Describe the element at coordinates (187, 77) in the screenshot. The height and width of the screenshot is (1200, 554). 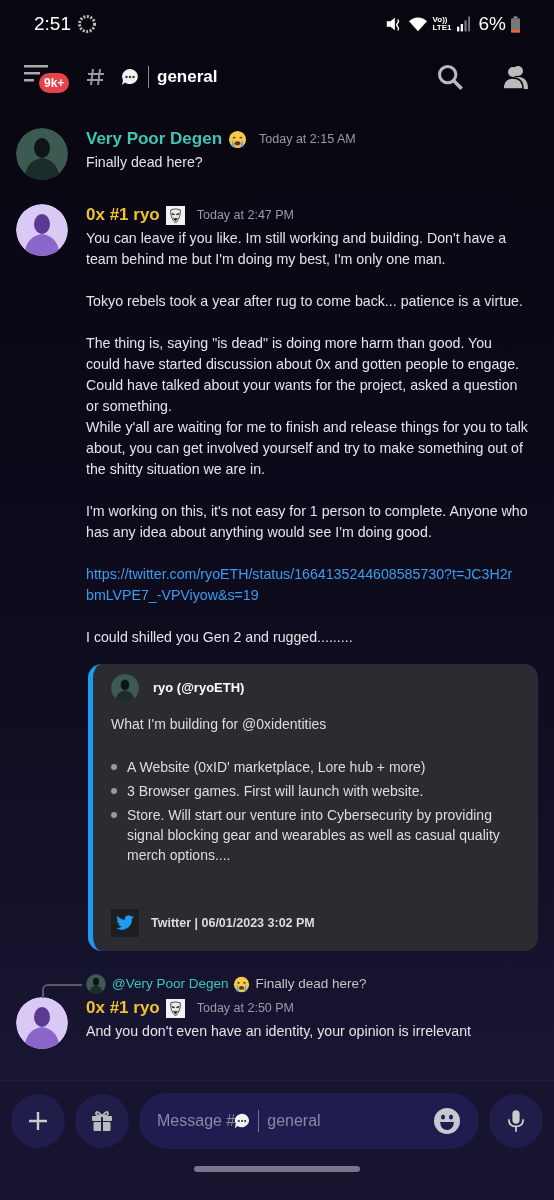
I see `channel-name: general` at that location.